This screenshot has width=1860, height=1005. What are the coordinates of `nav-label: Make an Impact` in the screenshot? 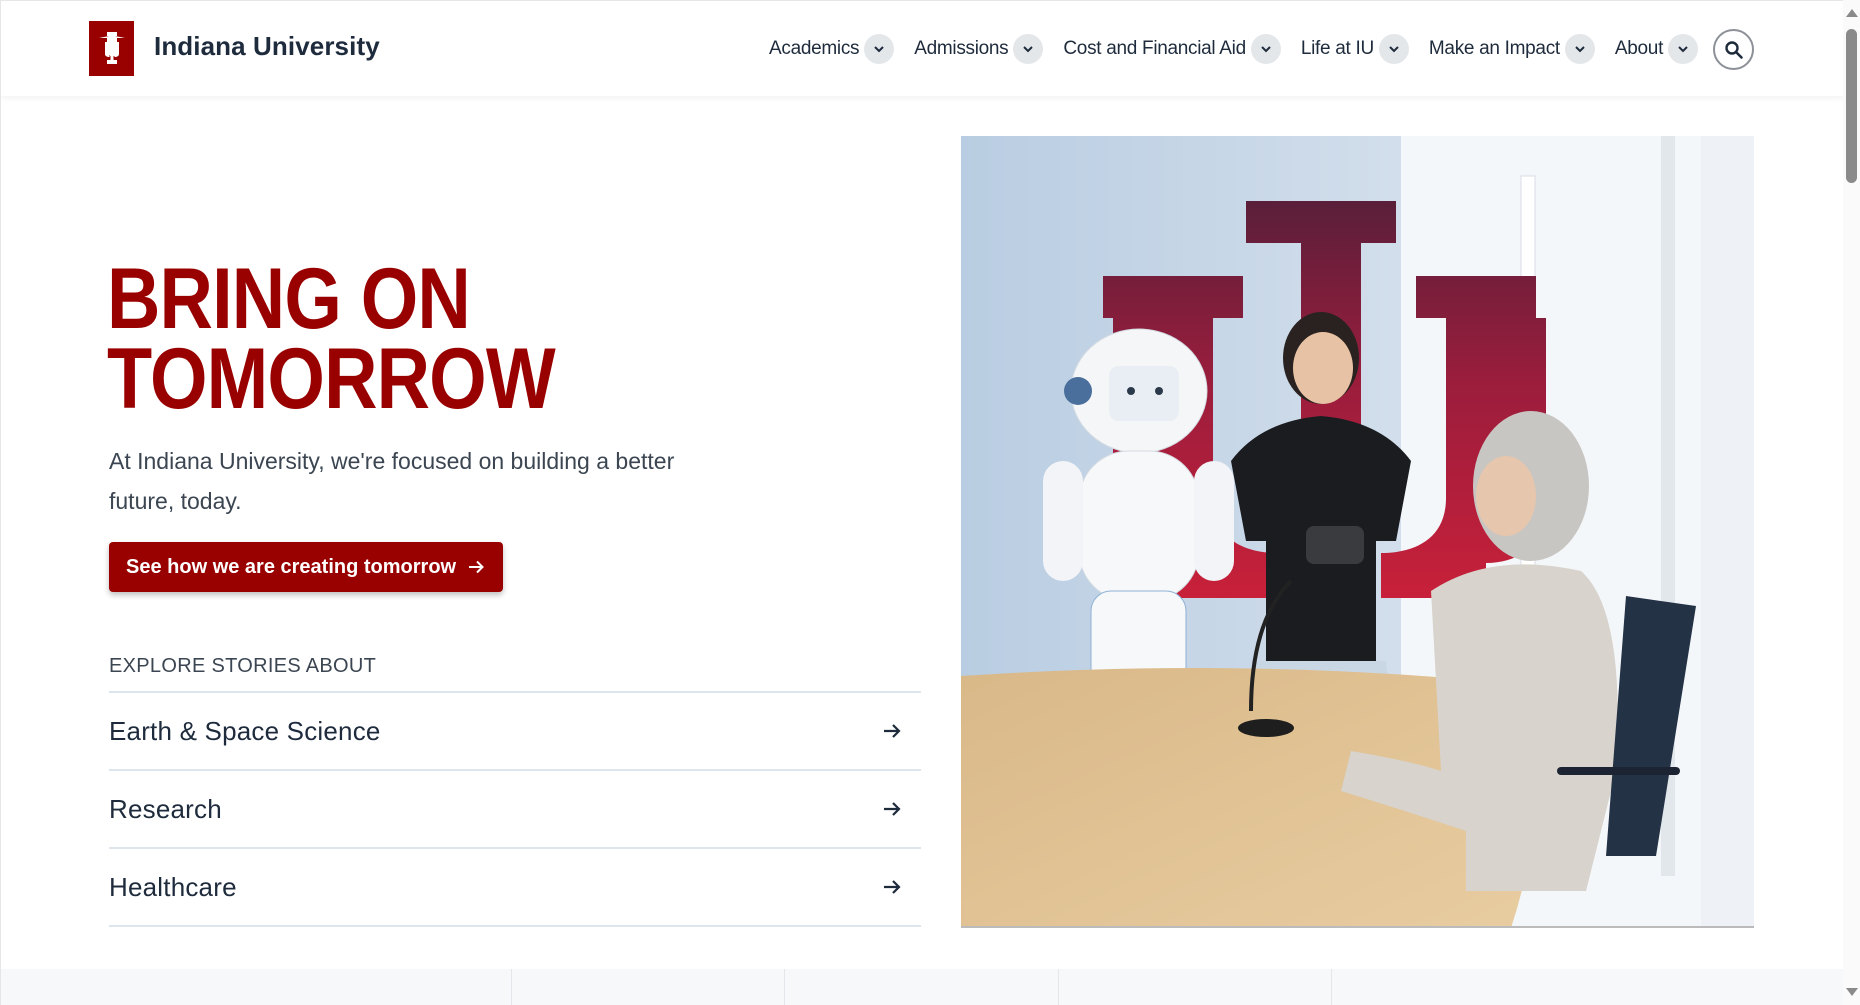 It's located at (1494, 48).